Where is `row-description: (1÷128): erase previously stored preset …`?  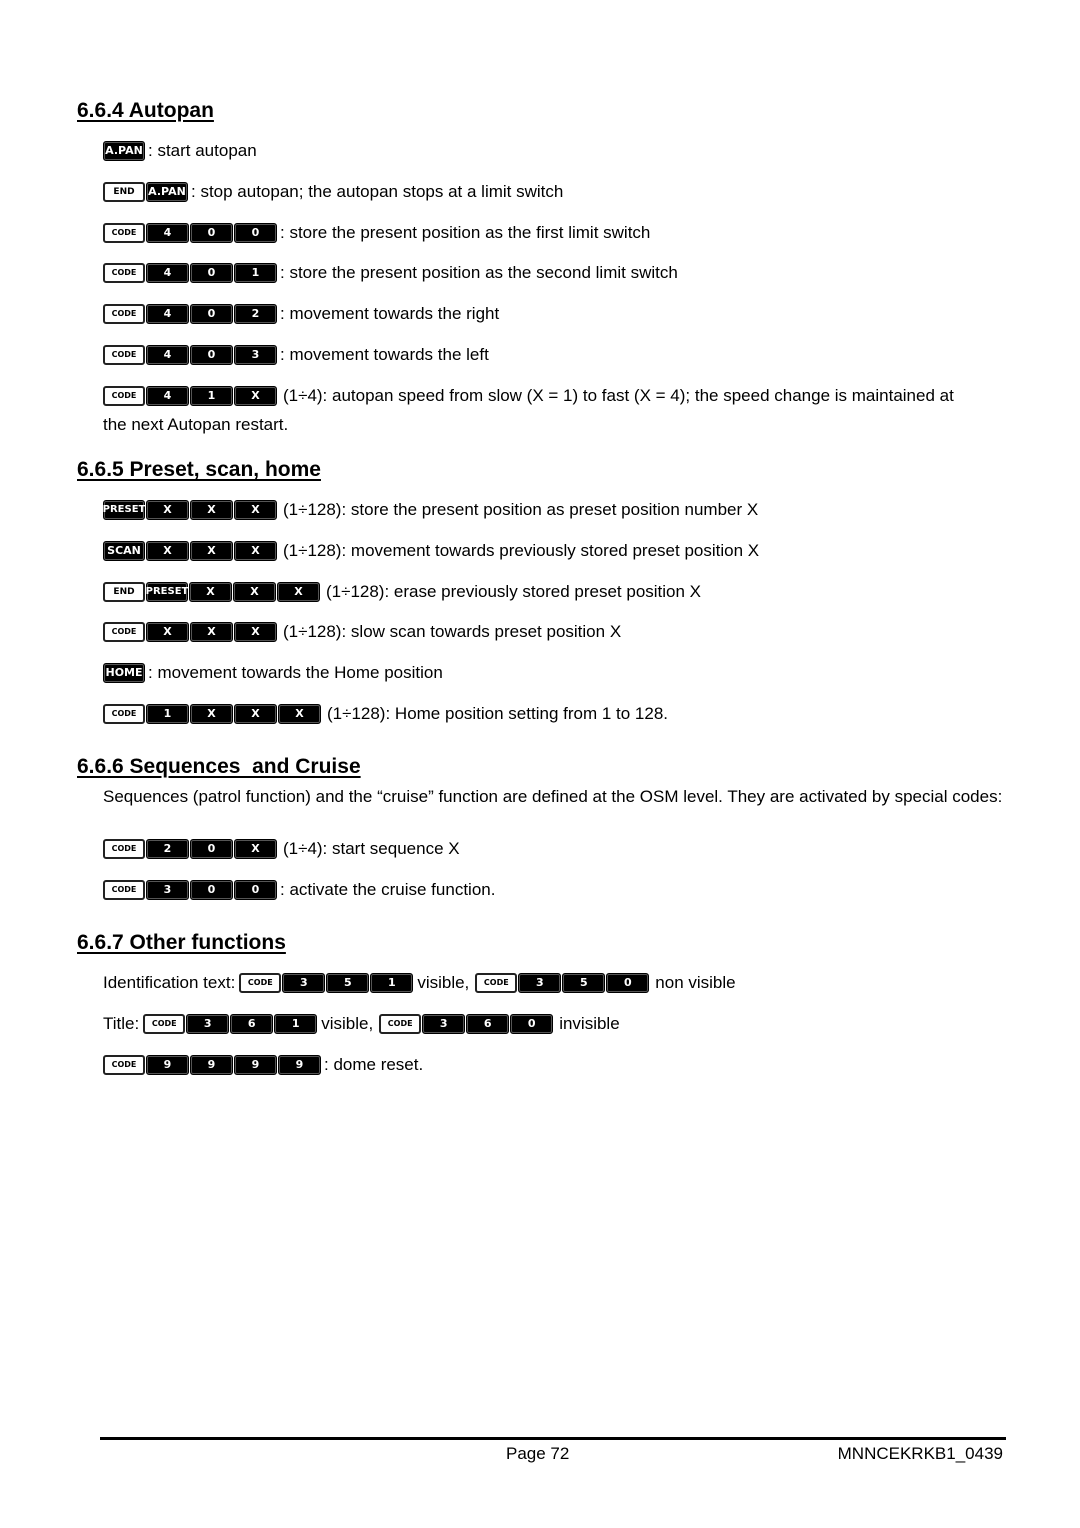
row-description: (1÷128): erase previously stored preset … is located at coordinates (514, 591).